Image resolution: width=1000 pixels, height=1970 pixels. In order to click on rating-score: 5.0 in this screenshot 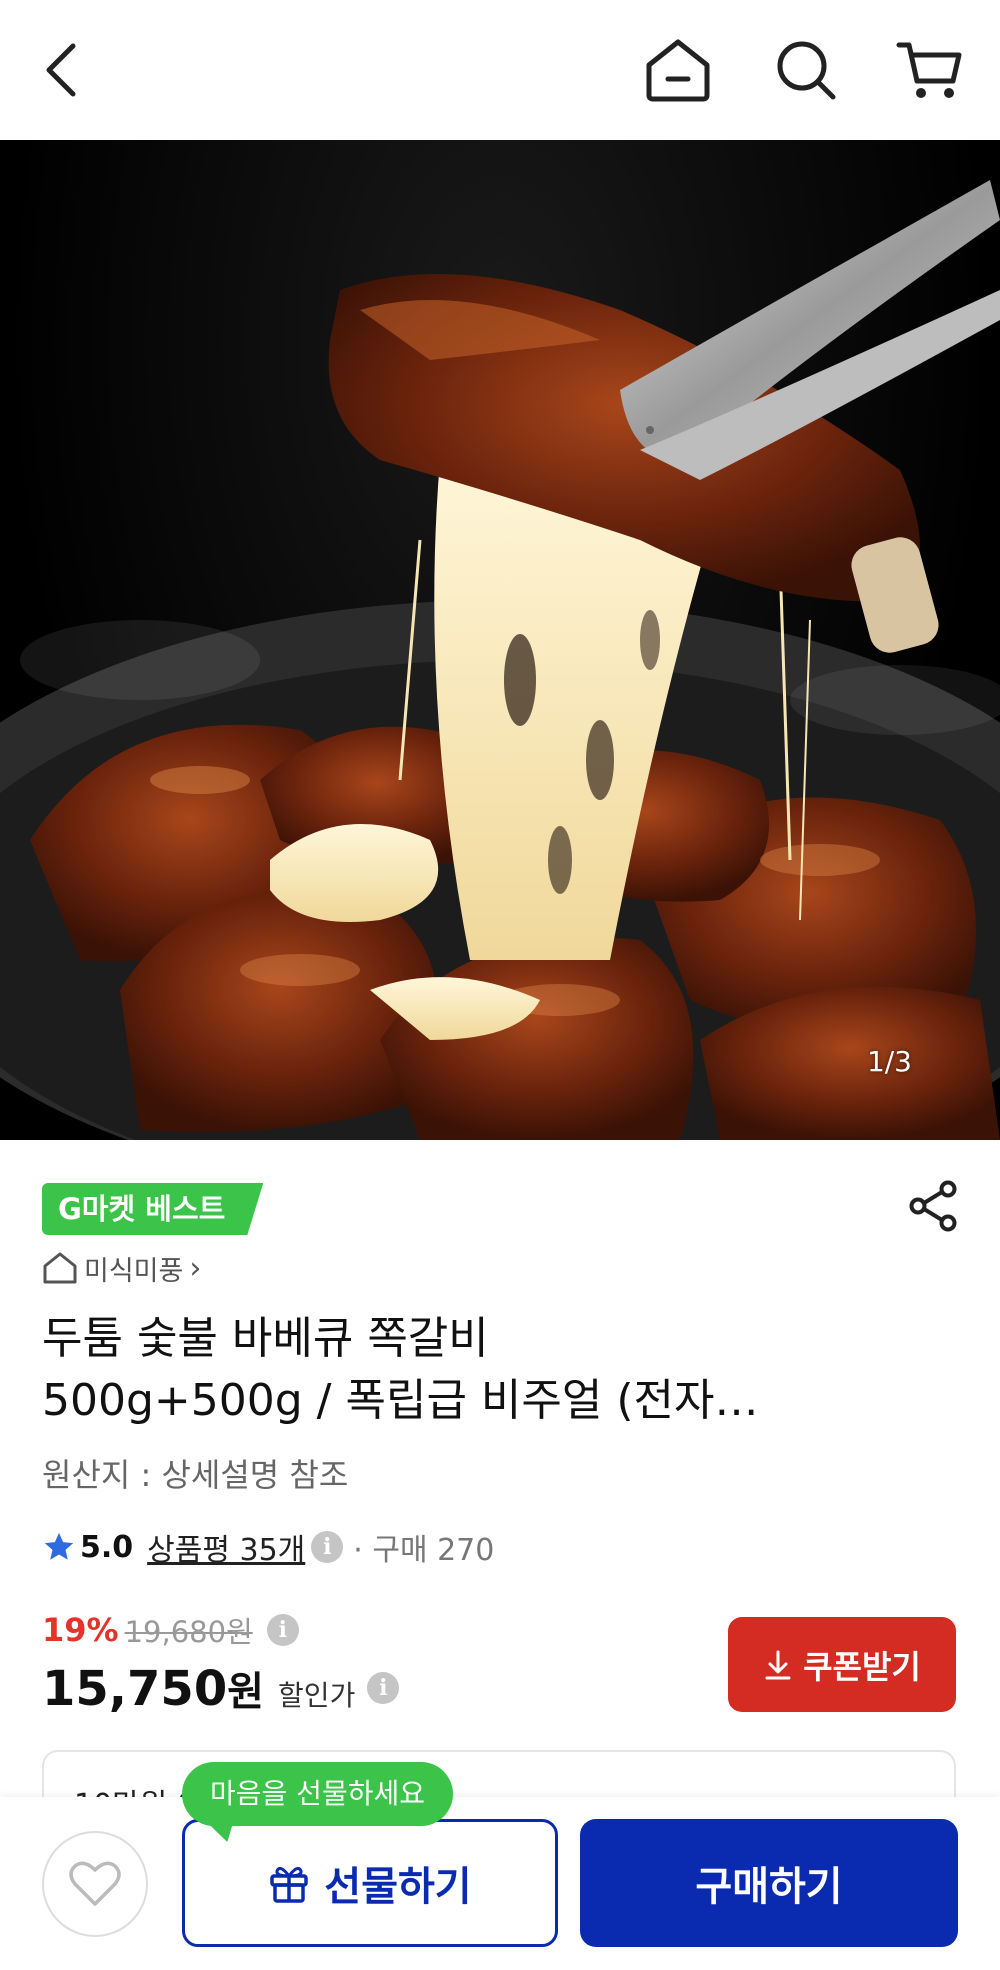, I will do `click(107, 1547)`.